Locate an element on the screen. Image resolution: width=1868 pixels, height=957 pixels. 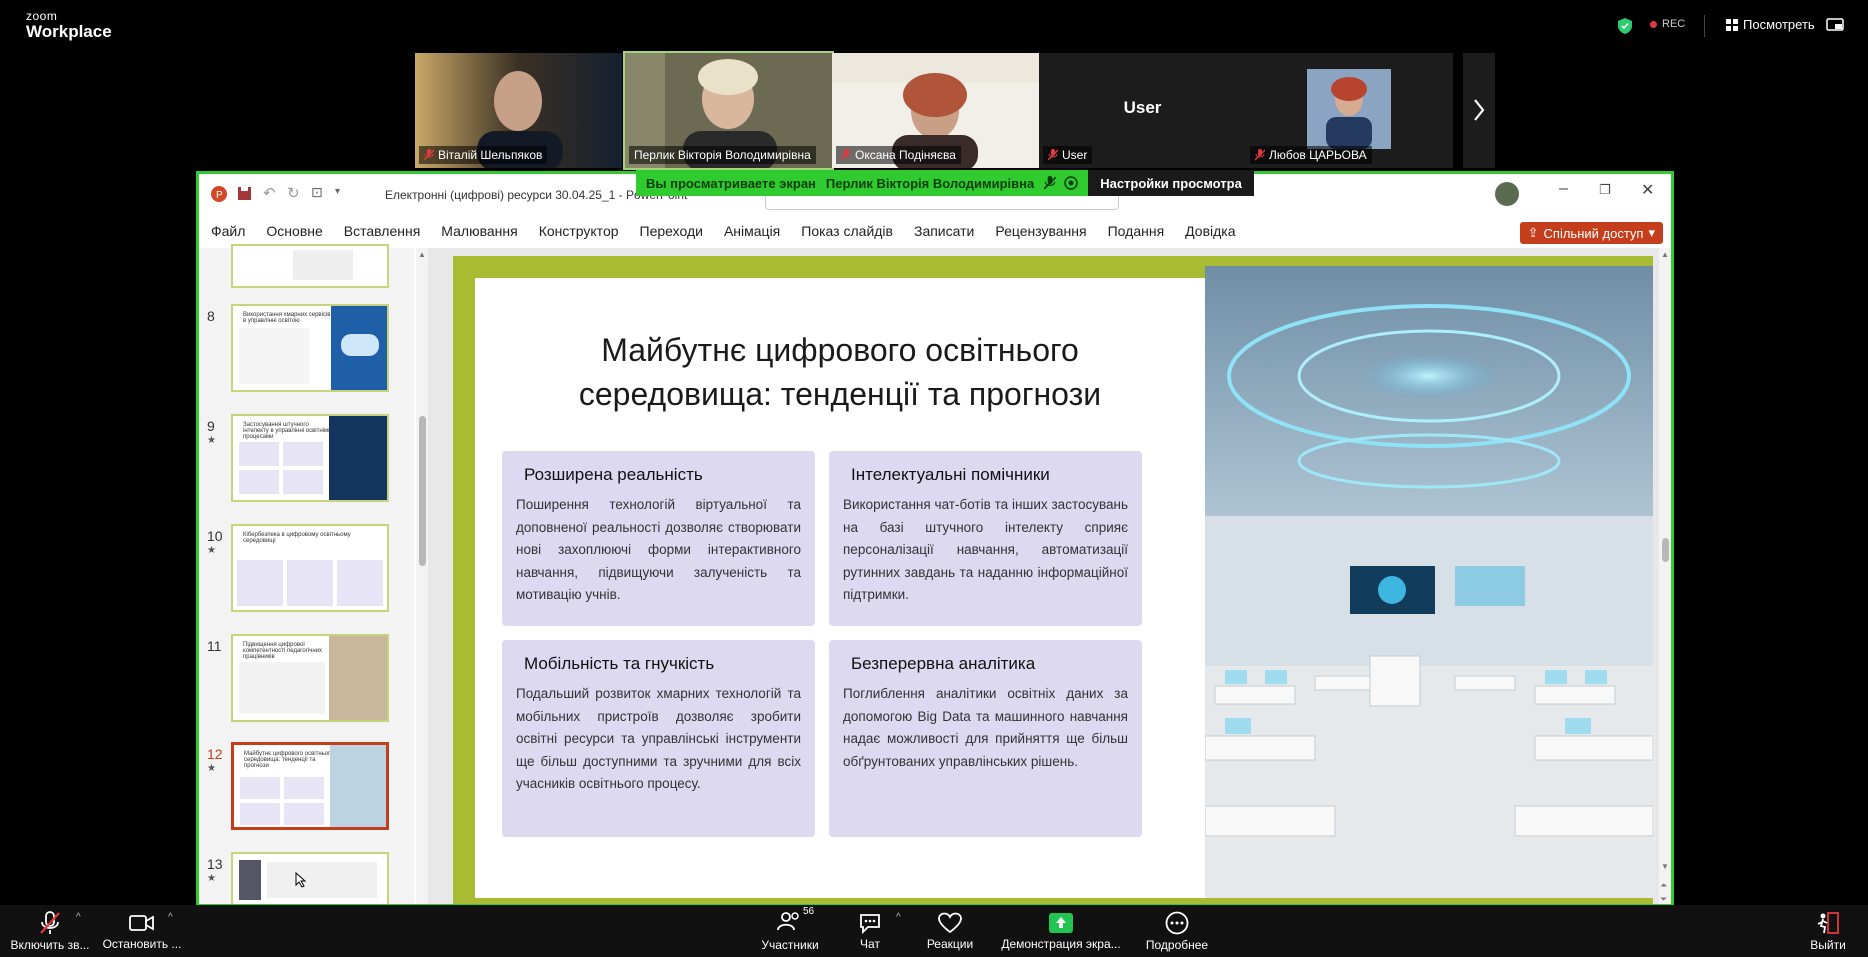
slide-title-line2: середовища: тенденції та прогнози is located at coordinates (840, 394).